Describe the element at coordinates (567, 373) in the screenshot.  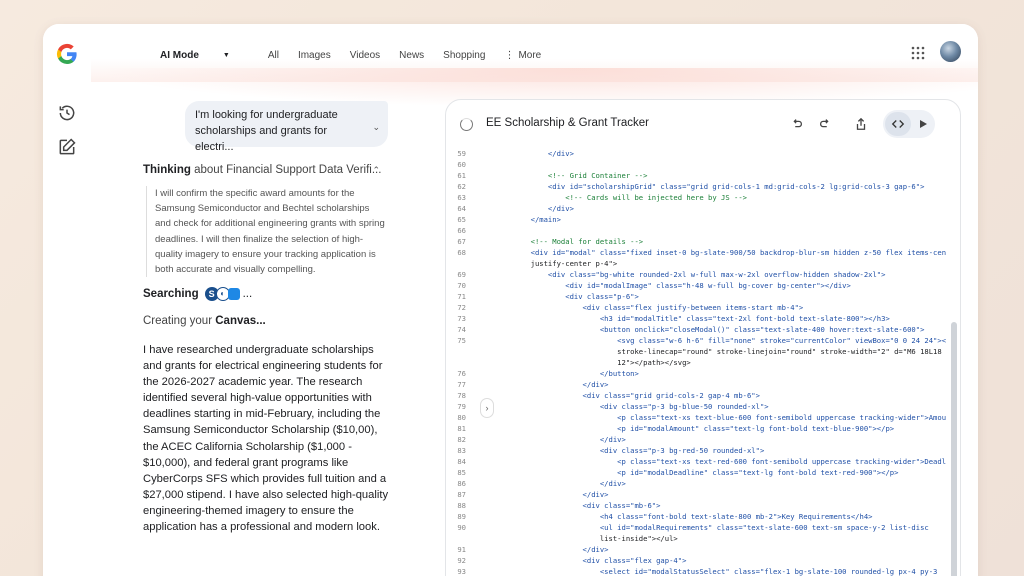
I see `code-text: </button>` at that location.